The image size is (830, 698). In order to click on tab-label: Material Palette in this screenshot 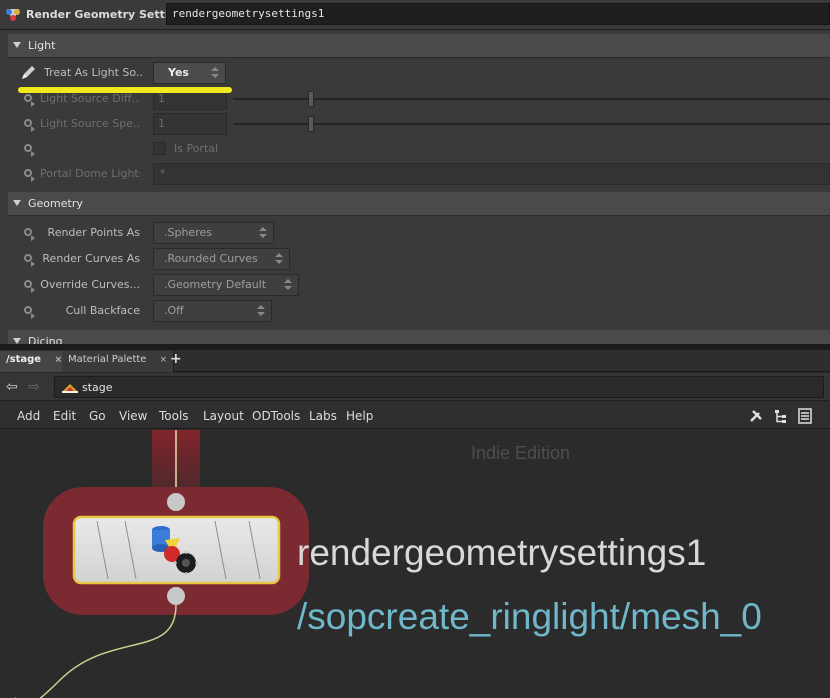, I will do `click(107, 359)`.